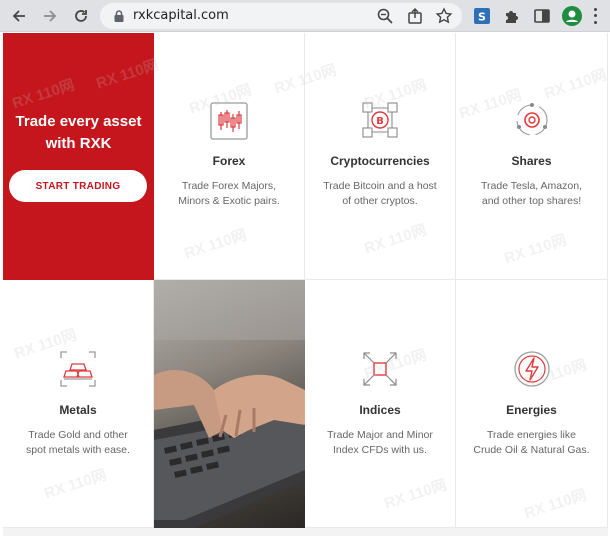  What do you see at coordinates (81, 16) in the screenshot?
I see `reload-icon` at bounding box center [81, 16].